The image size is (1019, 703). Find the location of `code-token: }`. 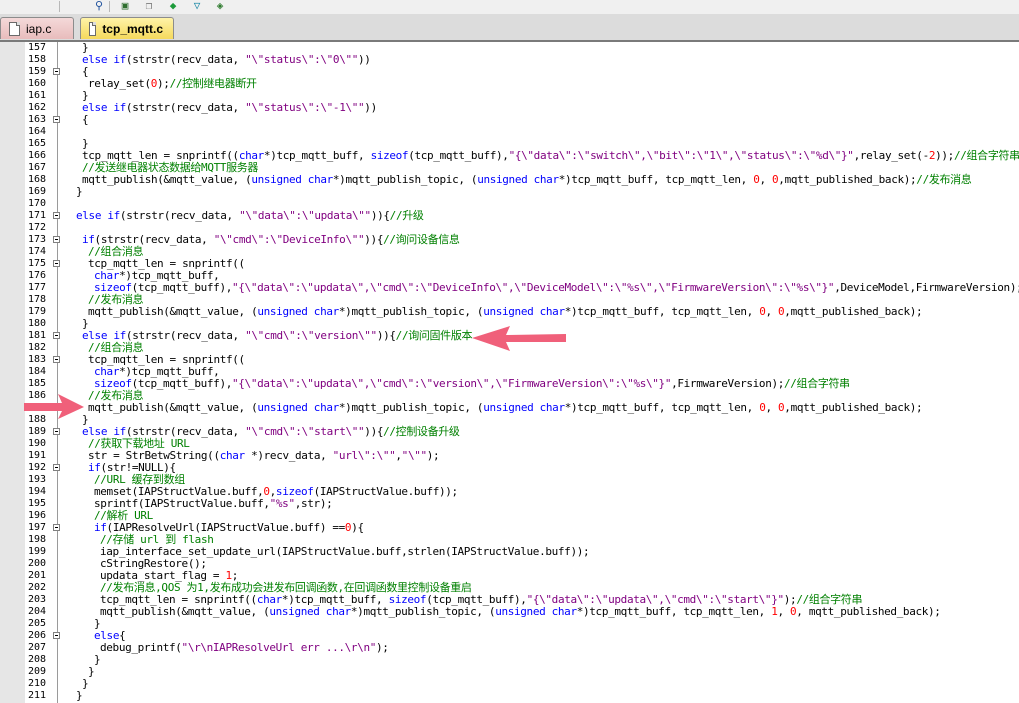

code-token: } is located at coordinates (85, 683).